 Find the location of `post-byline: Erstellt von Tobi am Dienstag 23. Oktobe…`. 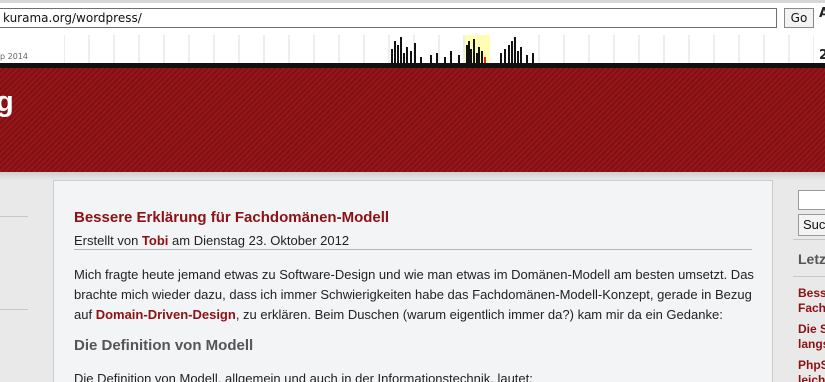

post-byline: Erstellt von Tobi am Dienstag 23. Oktobe… is located at coordinates (413, 241).